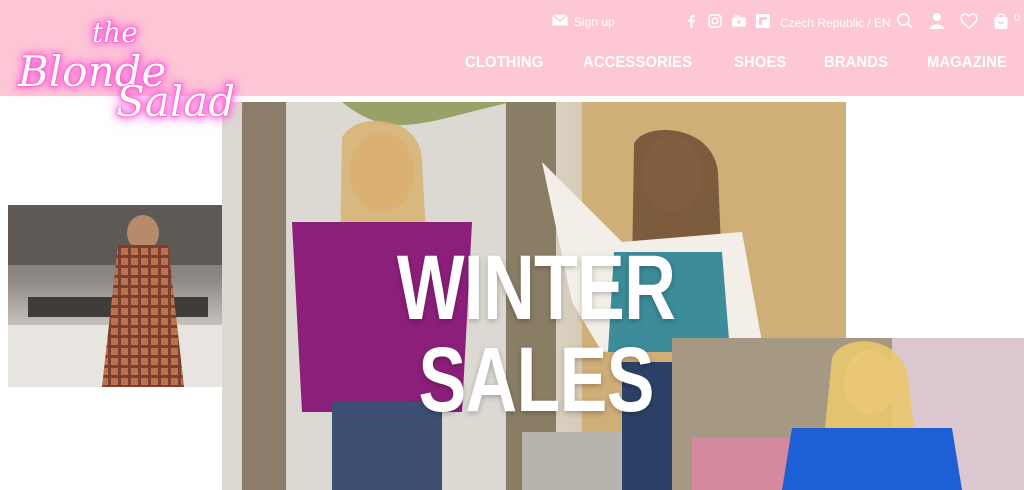  I want to click on nav-item-clothing: CLOTHING, so click(504, 63).